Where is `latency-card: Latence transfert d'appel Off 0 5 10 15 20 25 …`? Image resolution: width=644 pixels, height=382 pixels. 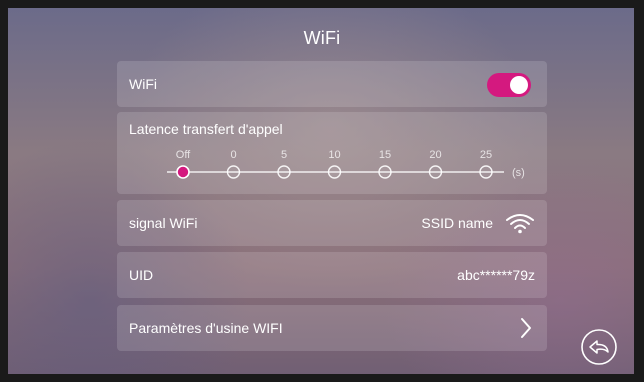
latency-card: Latence transfert d'appel Off 0 5 10 15 20 25 … is located at coordinates (332, 153).